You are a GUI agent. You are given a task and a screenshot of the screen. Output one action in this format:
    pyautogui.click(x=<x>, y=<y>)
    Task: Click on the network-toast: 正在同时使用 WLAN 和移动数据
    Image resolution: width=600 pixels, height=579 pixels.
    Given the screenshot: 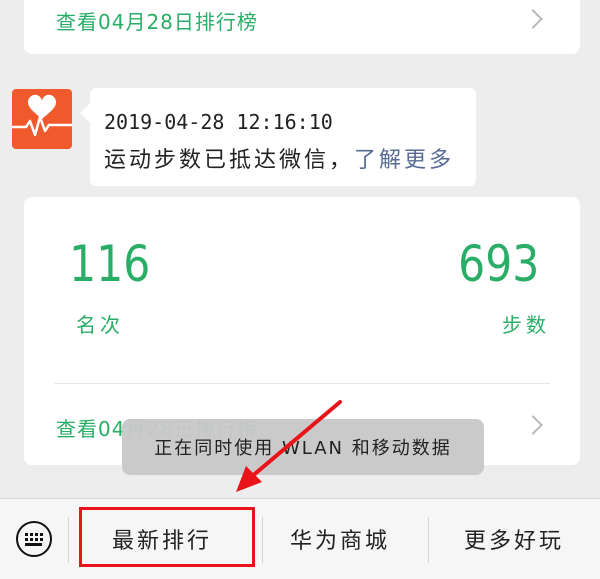 What is the action you would take?
    pyautogui.click(x=303, y=447)
    